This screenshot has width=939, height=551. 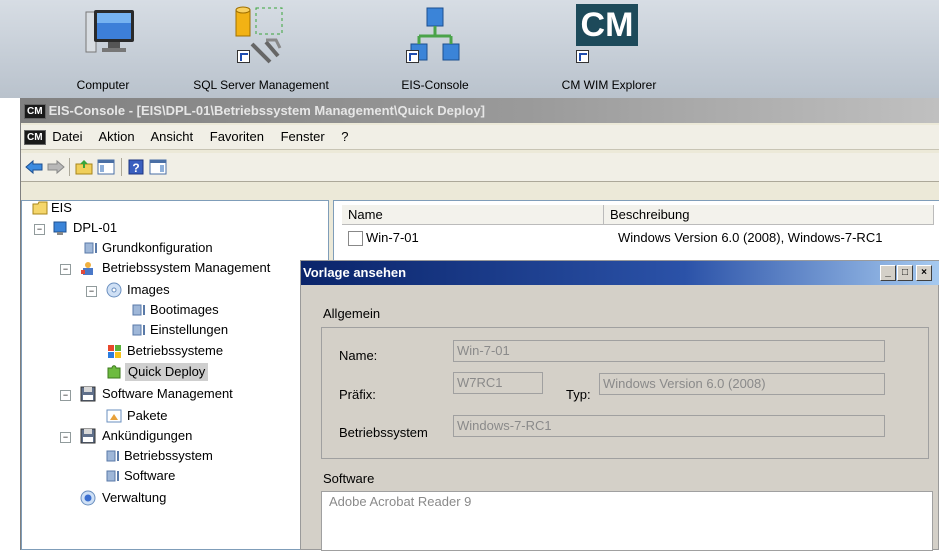 I want to click on software-list: Adobe Acrobat Reader 9, so click(x=627, y=521).